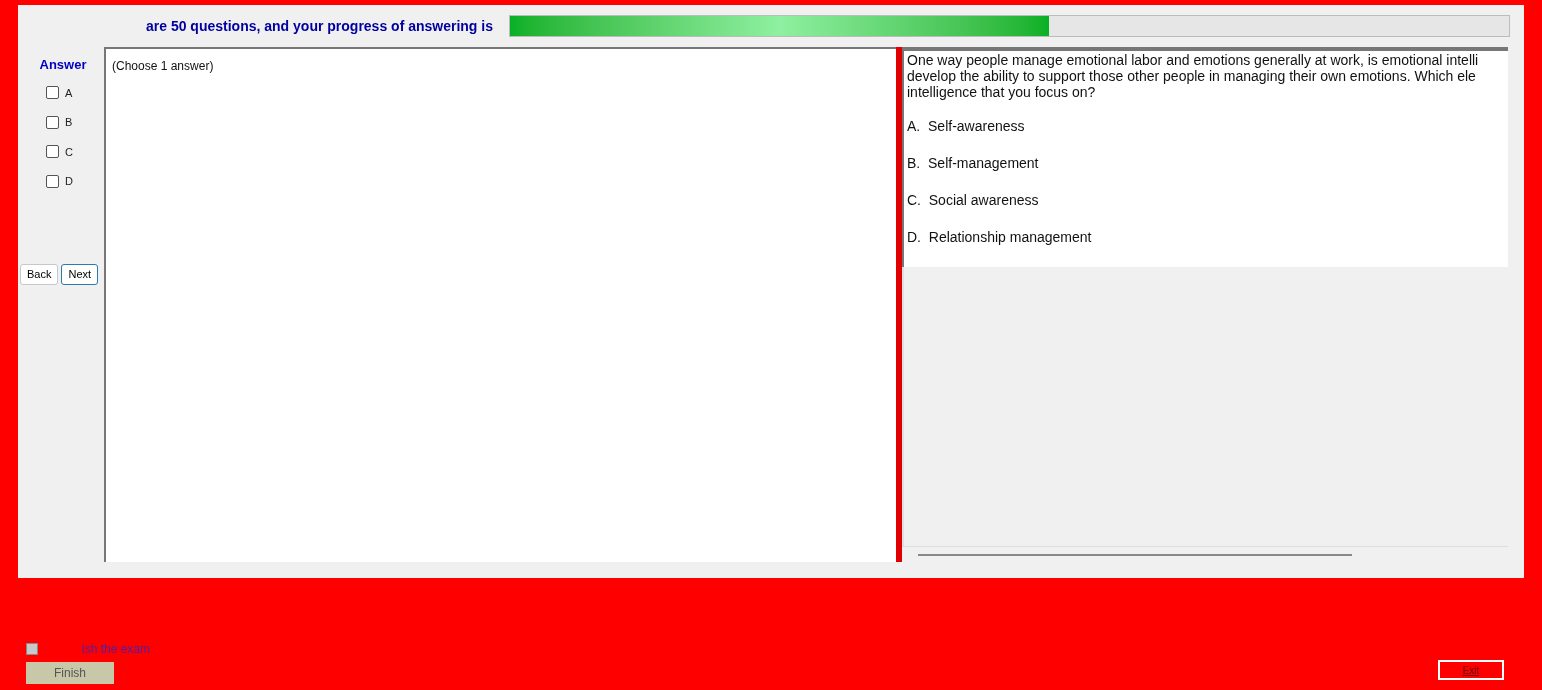 Image resolution: width=1542 pixels, height=690 pixels. Describe the element at coordinates (75, 92) in the screenshot. I see `answer-checkbox: A` at that location.